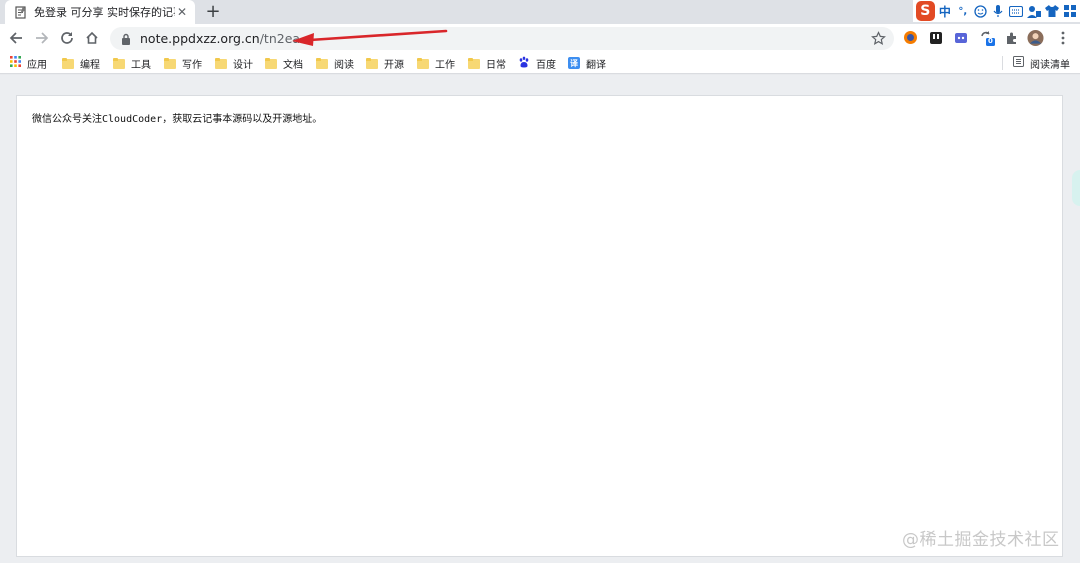  I want to click on translate-icon: 译, so click(574, 63).